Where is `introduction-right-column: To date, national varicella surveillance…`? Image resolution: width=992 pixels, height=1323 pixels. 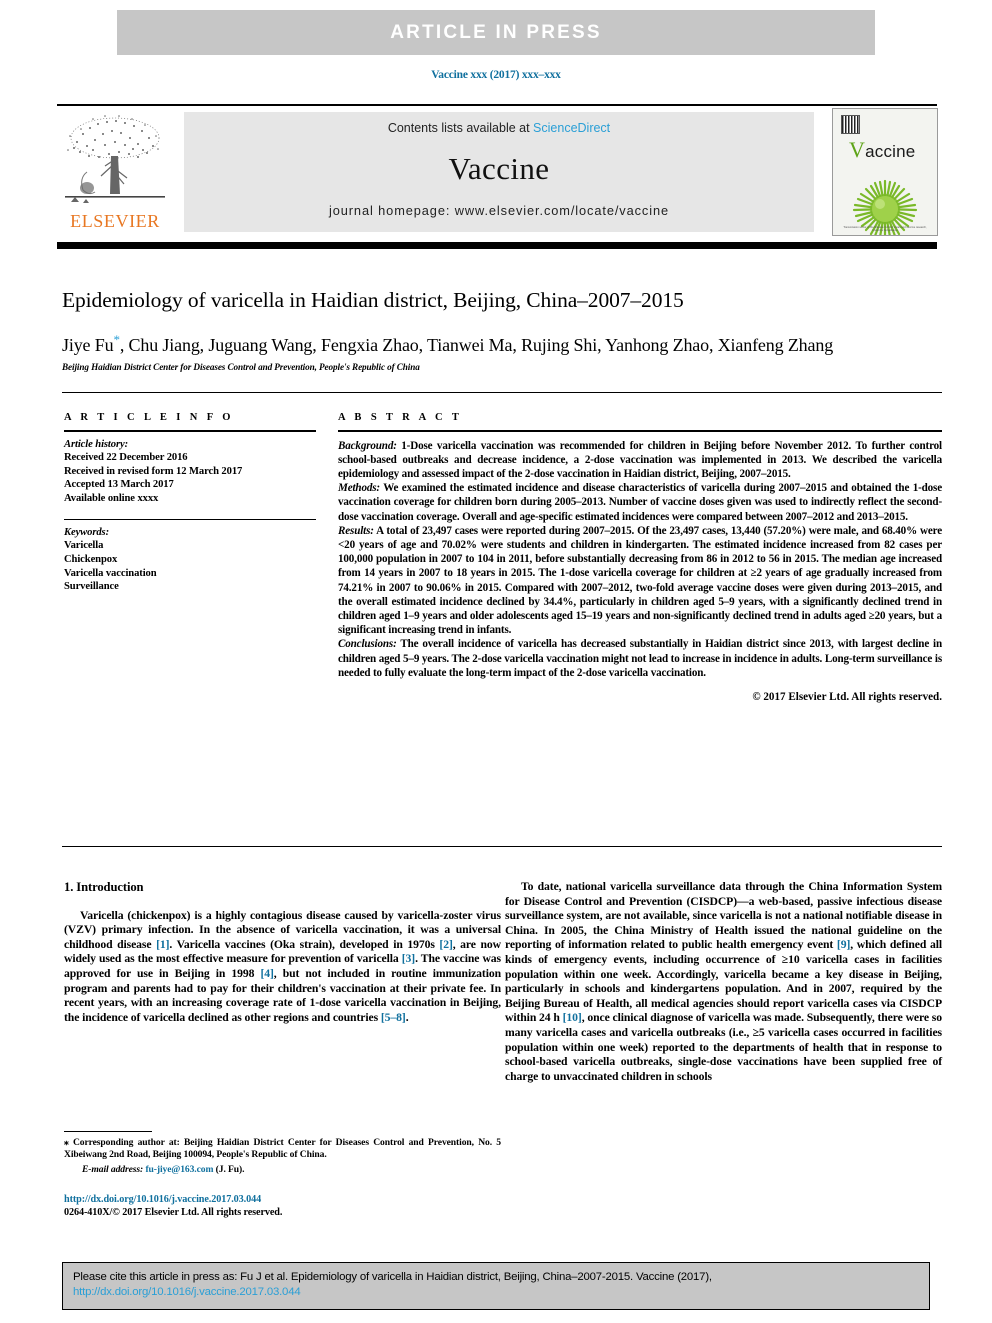
introduction-right-column: To date, national varicella surveillance… is located at coordinates (723, 982).